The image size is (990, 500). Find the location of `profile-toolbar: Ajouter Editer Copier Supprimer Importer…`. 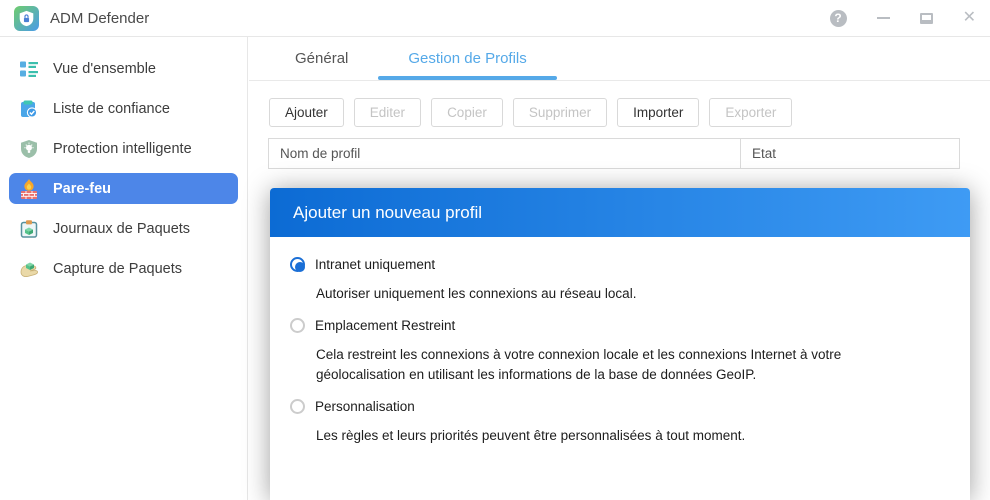

profile-toolbar: Ajouter Editer Copier Supprimer Importer… is located at coordinates (619, 104).